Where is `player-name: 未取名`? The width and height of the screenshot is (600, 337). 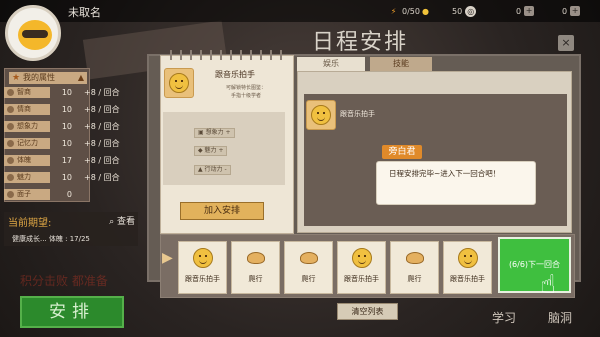 player-name: 未取名 is located at coordinates (84, 12).